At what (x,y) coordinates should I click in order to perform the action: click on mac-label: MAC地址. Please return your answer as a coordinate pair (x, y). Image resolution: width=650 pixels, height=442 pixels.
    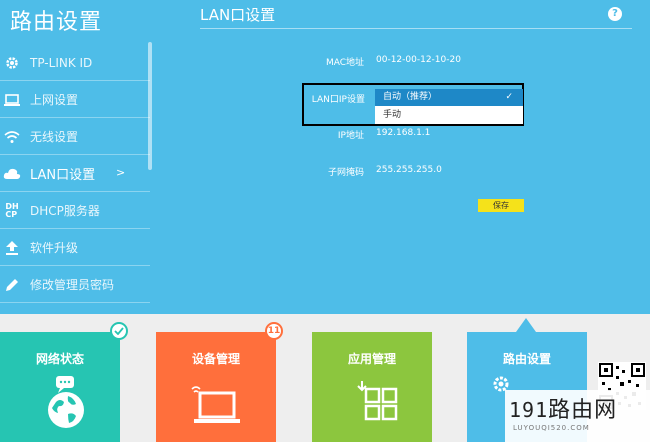
    Looking at the image, I should click on (344, 63).